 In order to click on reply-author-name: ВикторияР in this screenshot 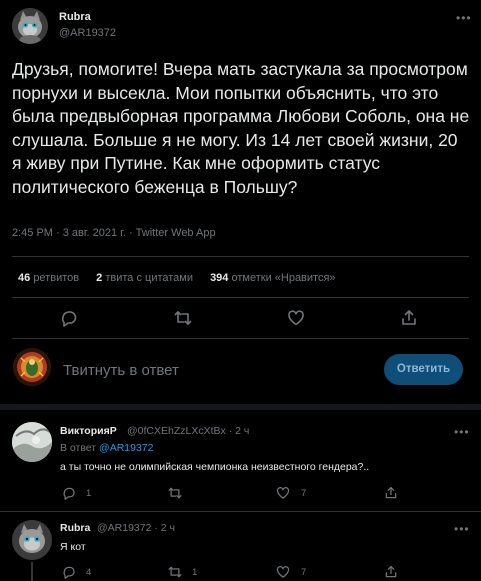, I will do `click(88, 431)`.